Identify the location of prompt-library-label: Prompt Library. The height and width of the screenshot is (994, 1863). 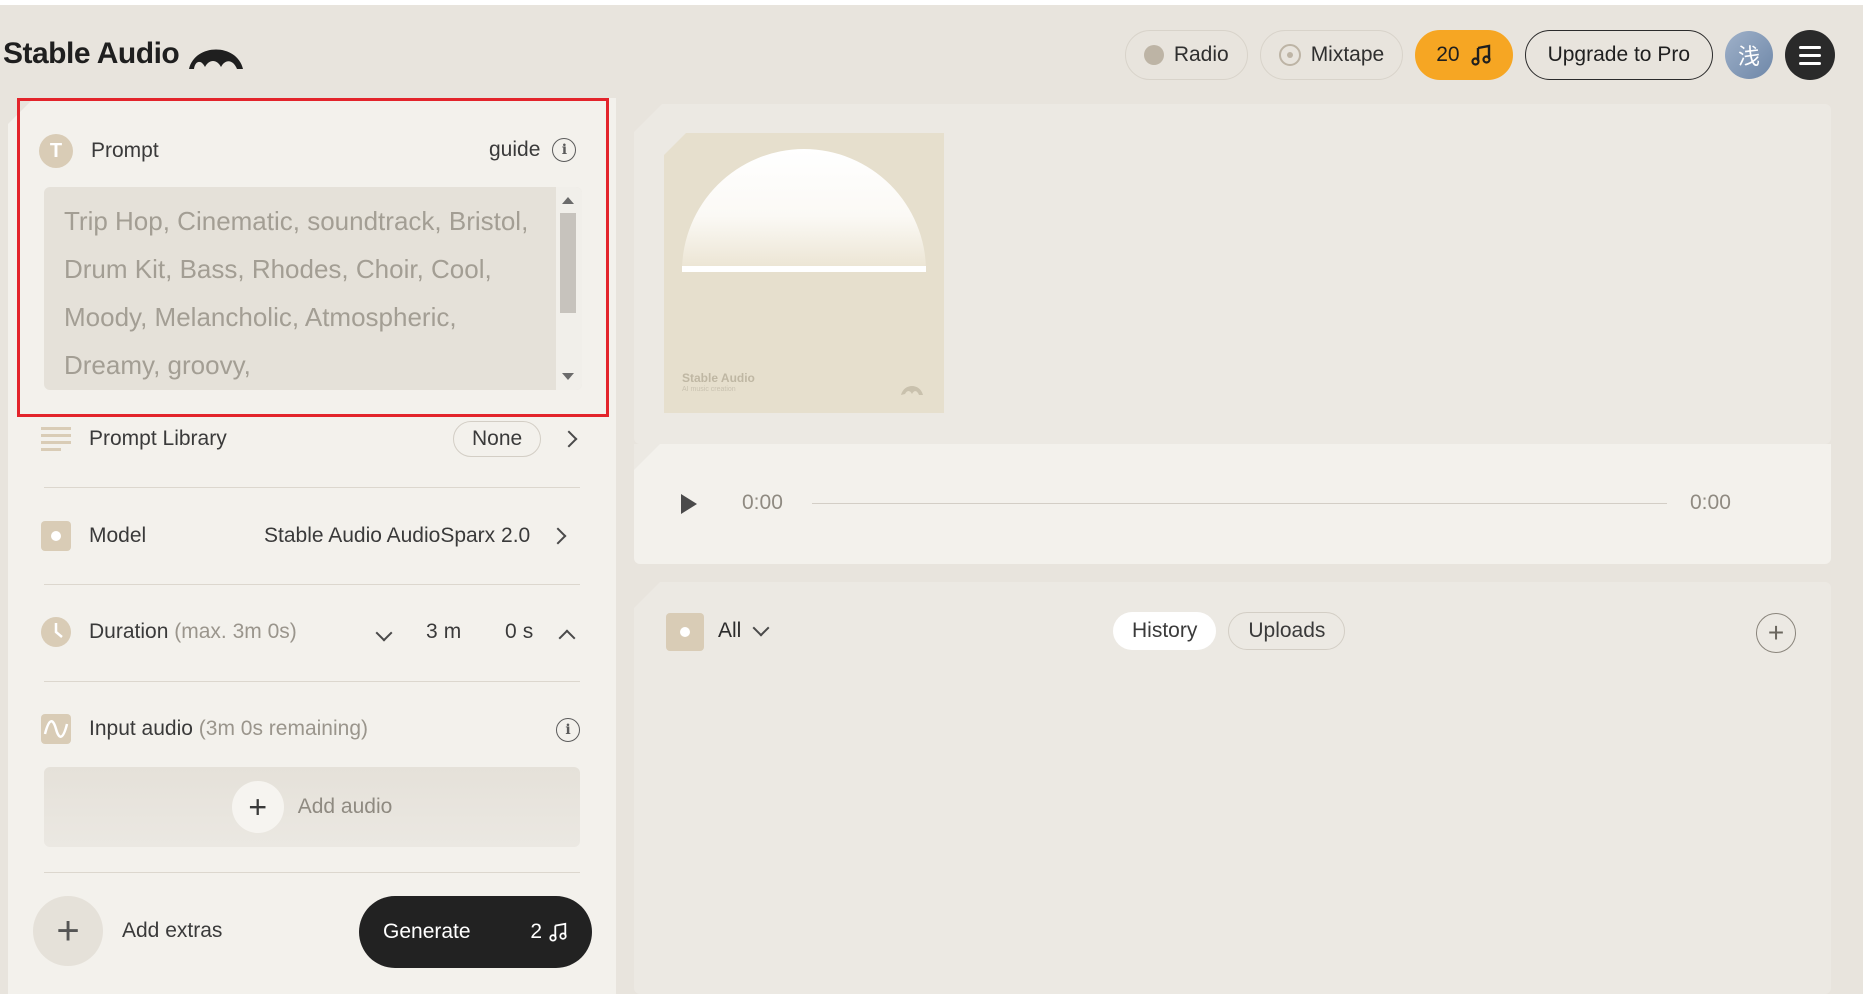
(158, 438).